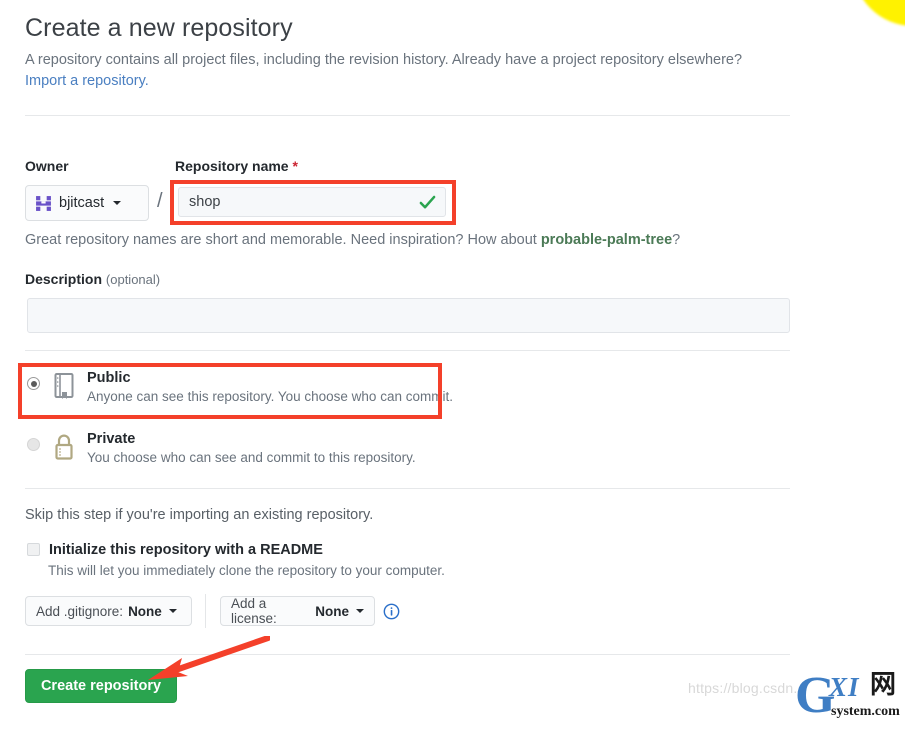 The image size is (905, 732). What do you see at coordinates (606, 240) in the screenshot?
I see `repository-name-suggestion: probable-palm-tree` at bounding box center [606, 240].